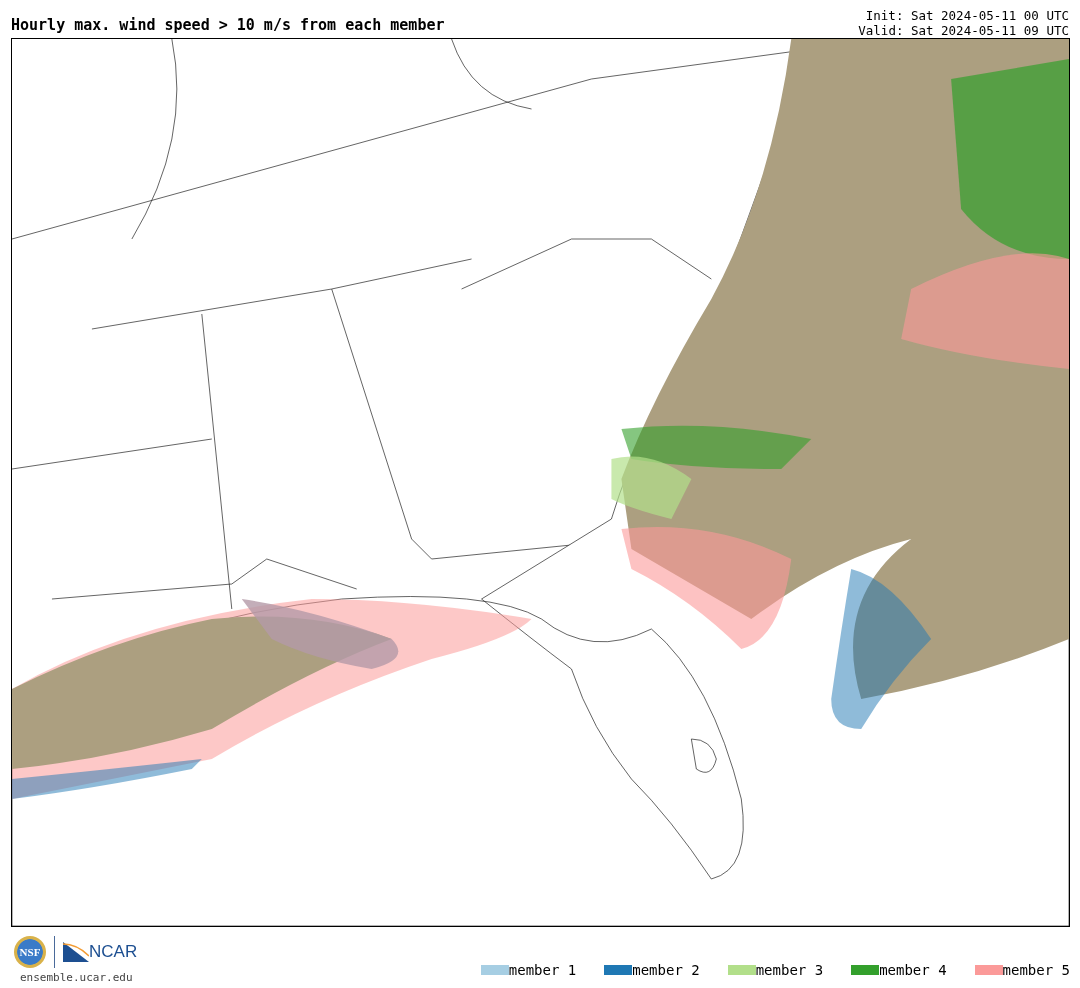 This screenshot has width=1080, height=988. Describe the element at coordinates (789, 970) in the screenshot. I see `legend-label: member 3` at that location.